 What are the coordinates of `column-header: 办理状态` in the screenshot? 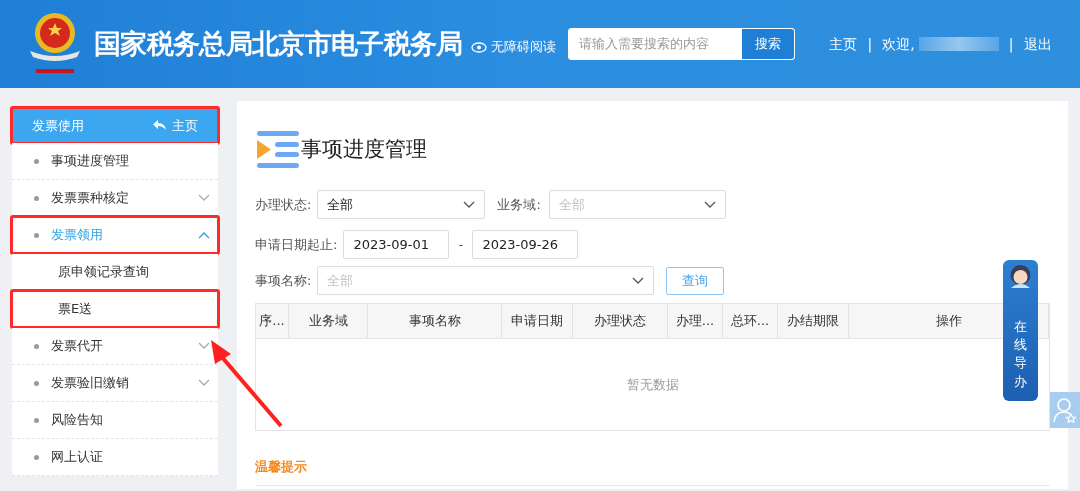 It's located at (620, 321).